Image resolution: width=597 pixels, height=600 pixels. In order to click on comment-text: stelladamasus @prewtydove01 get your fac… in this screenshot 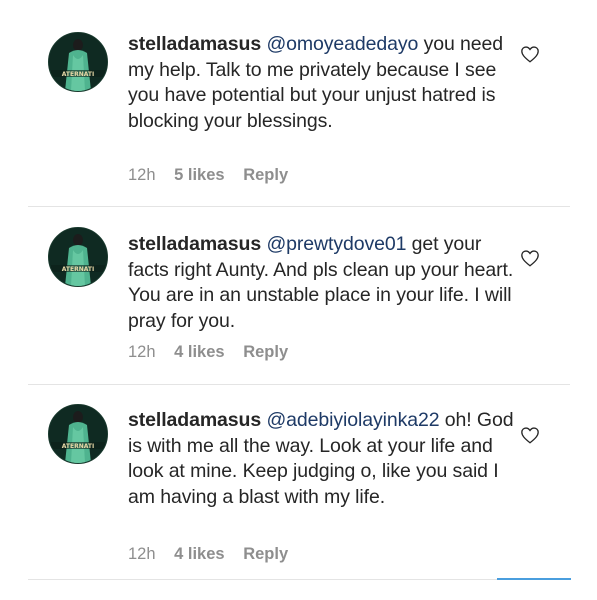, I will do `click(323, 283)`.